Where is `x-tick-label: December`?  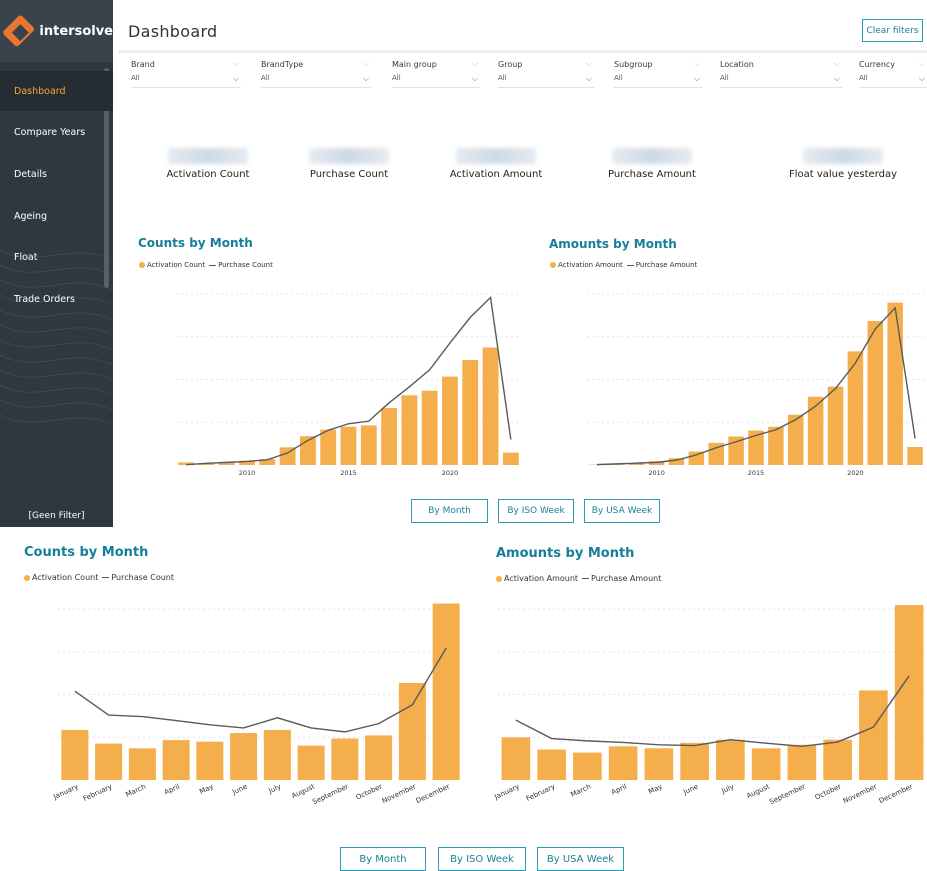 x-tick-label: December is located at coordinates (896, 794).